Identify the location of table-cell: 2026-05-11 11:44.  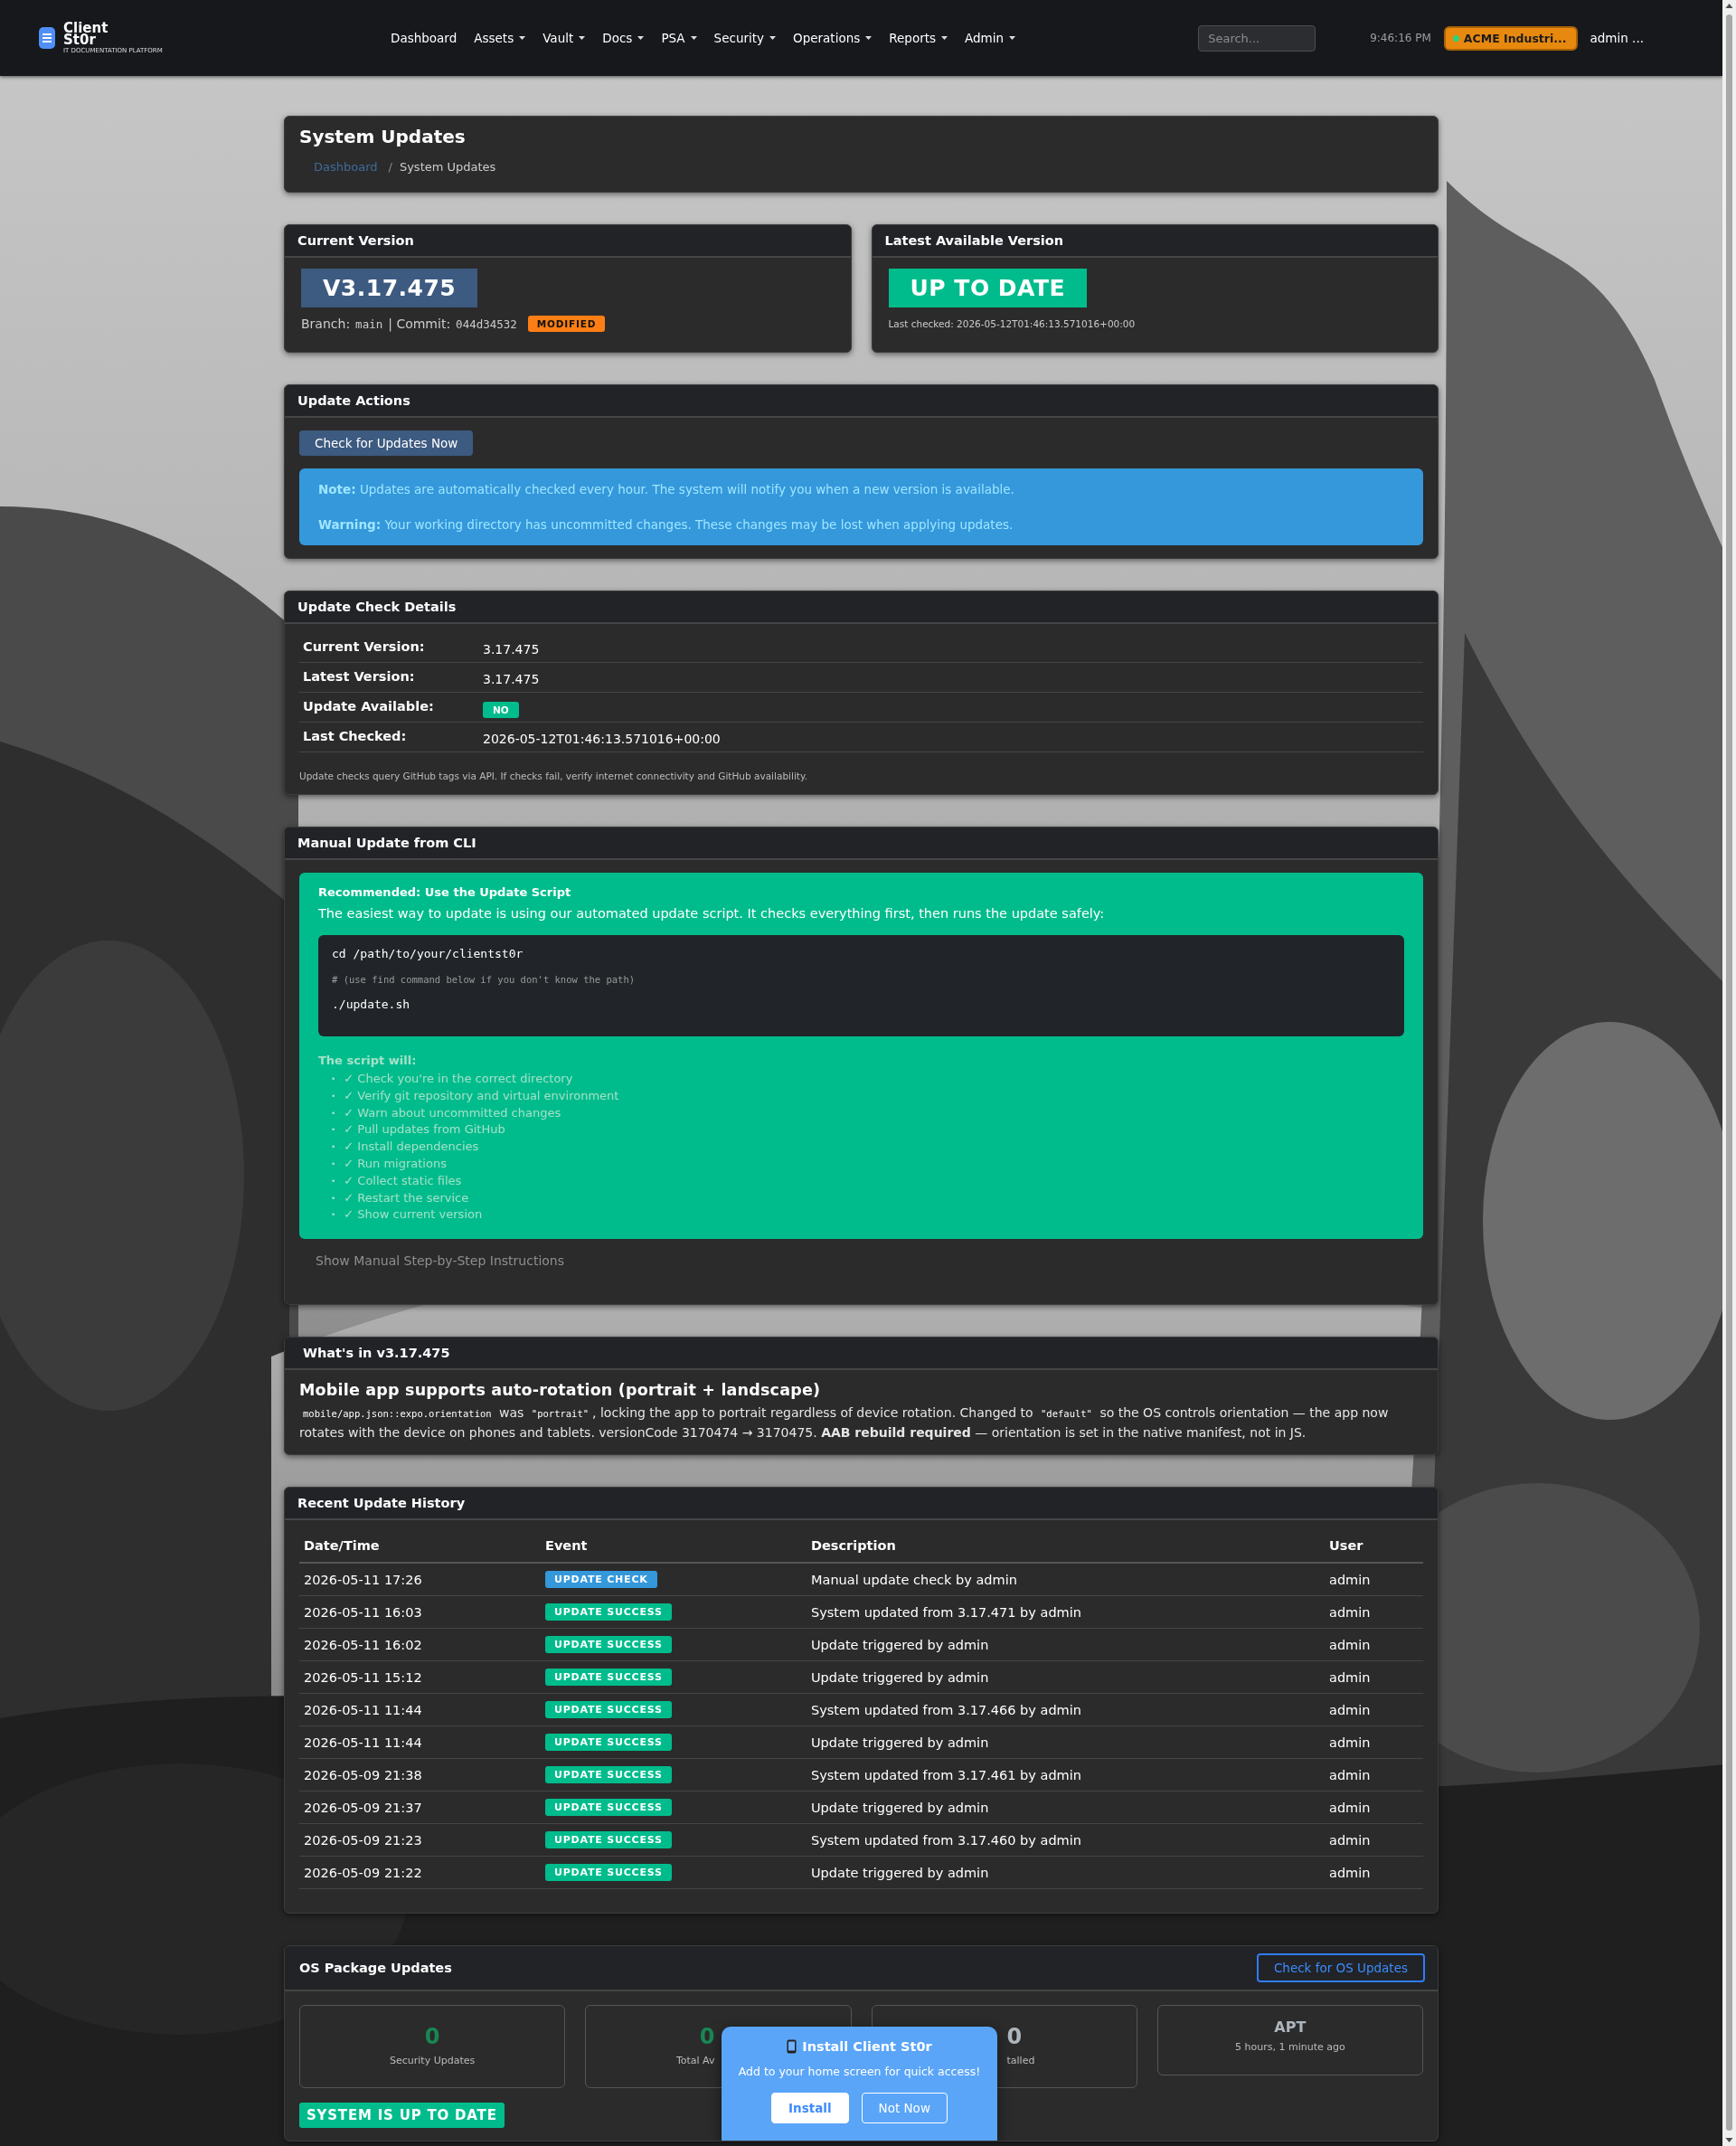
(363, 1743).